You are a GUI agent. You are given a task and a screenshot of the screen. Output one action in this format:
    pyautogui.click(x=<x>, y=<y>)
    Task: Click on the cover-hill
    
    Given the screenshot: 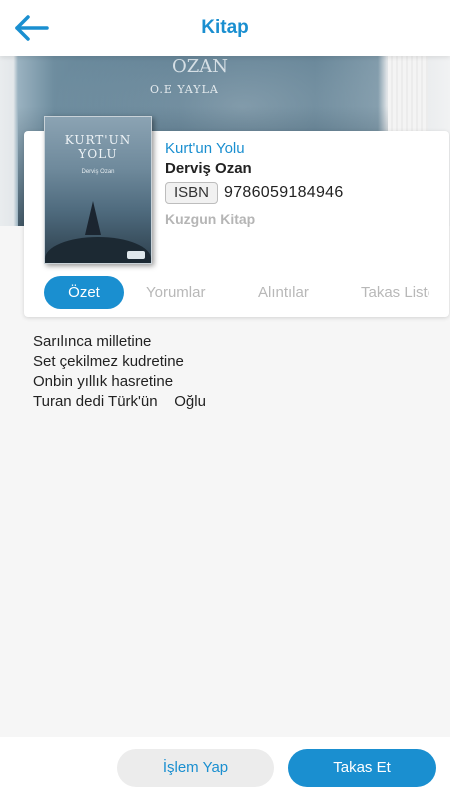 What is the action you would take?
    pyautogui.click(x=98, y=250)
    